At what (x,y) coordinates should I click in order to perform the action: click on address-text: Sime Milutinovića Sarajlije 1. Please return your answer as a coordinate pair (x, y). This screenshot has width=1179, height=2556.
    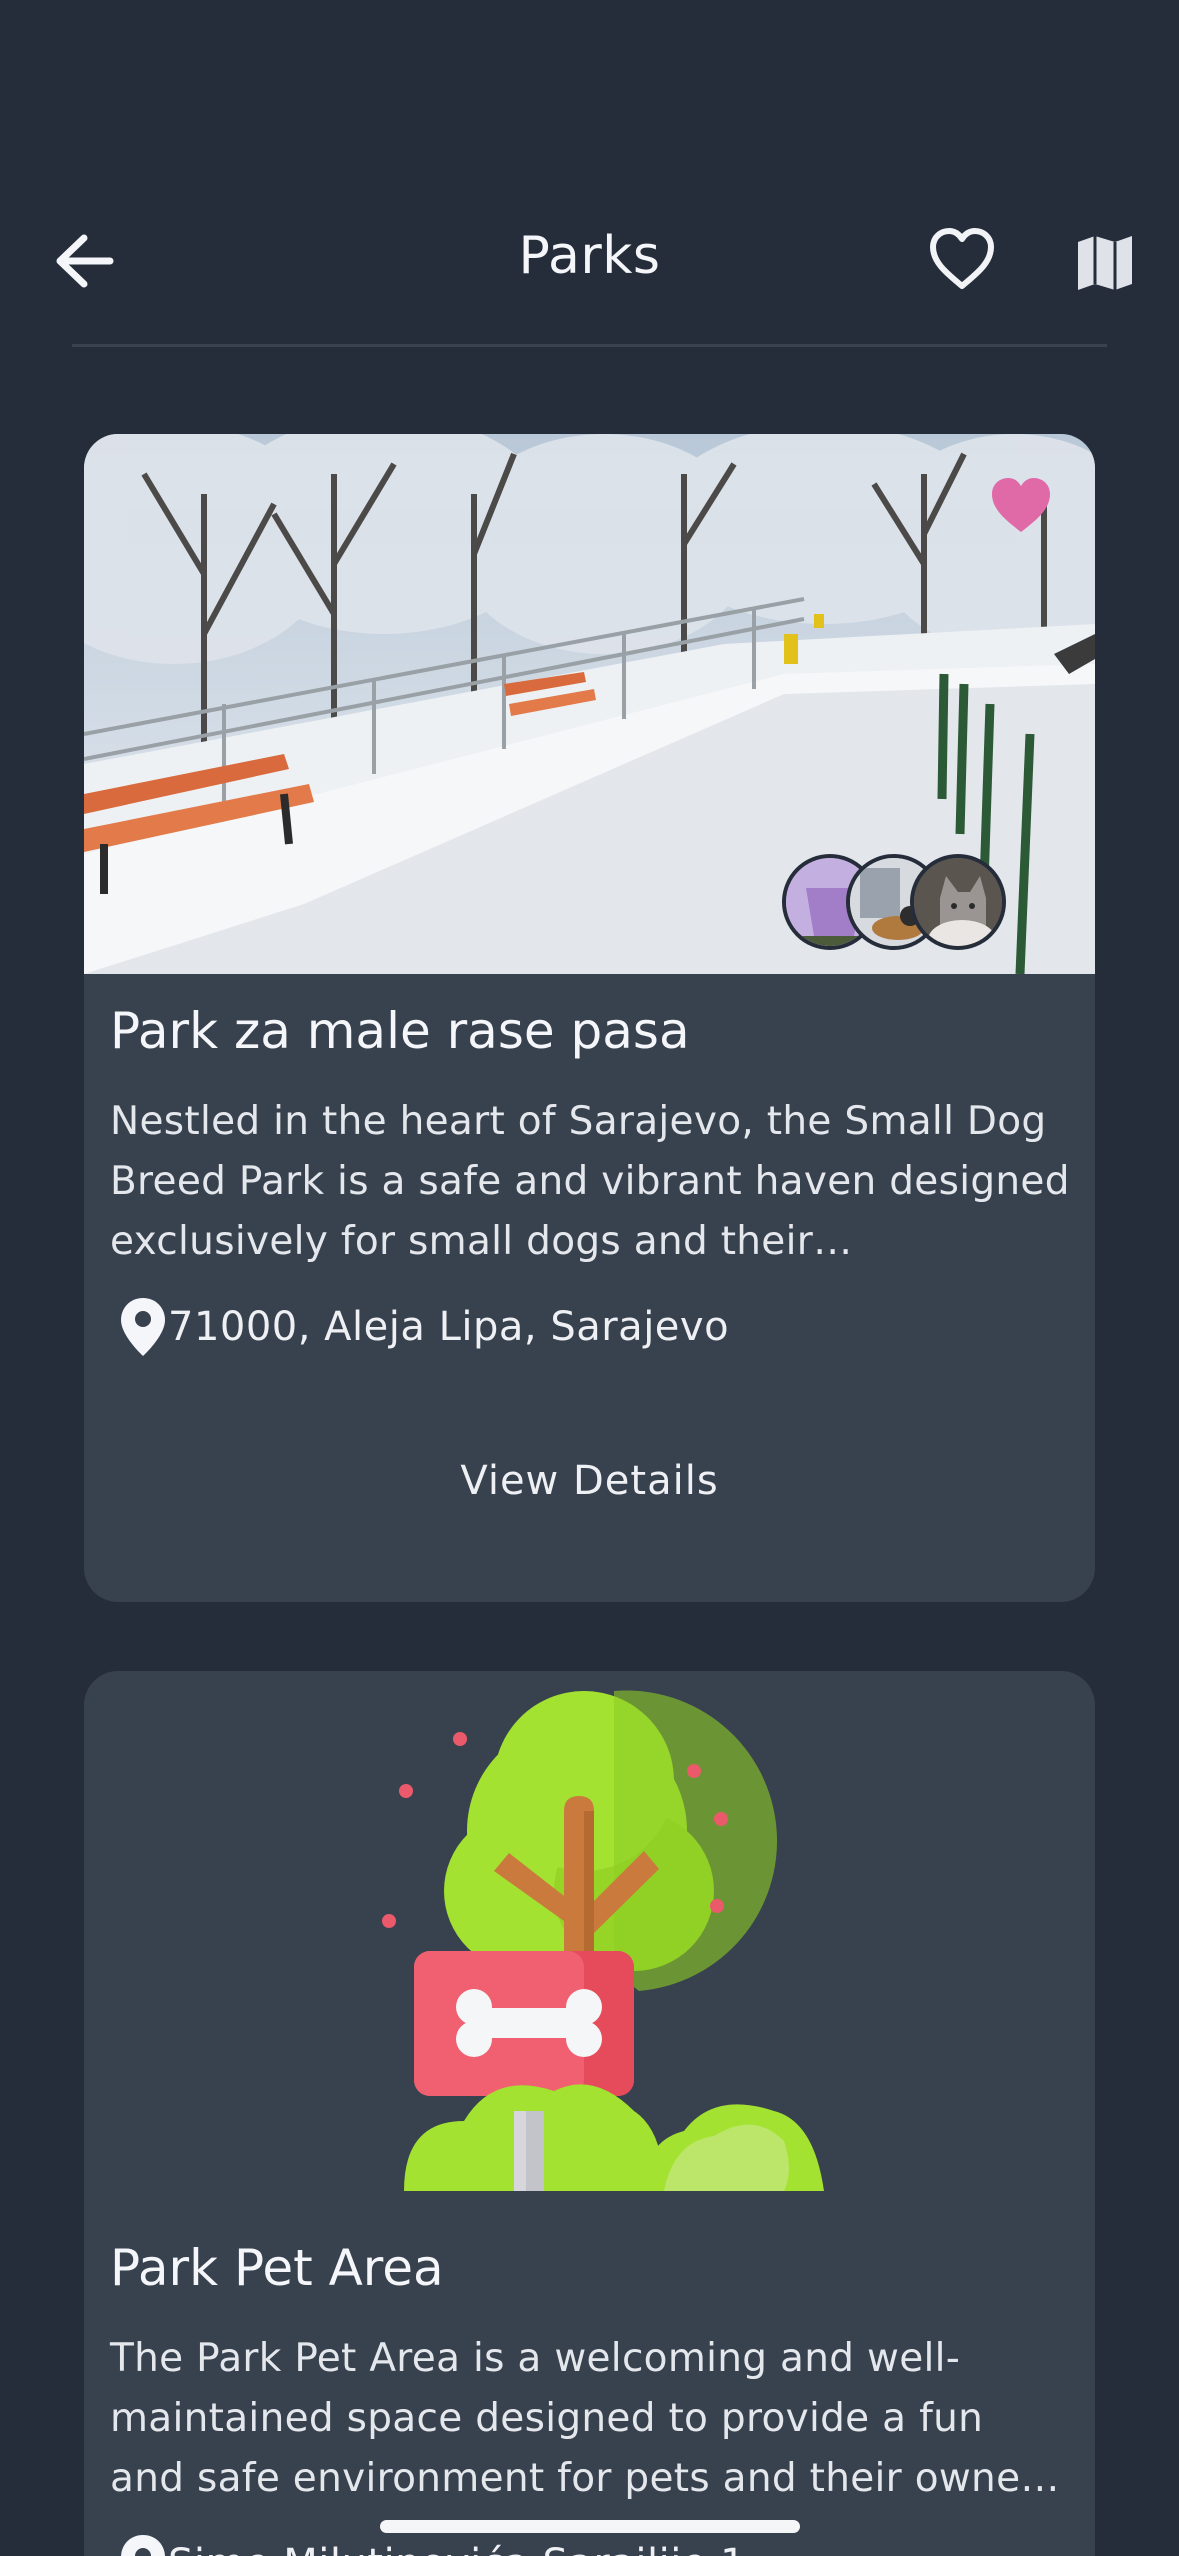
    Looking at the image, I should click on (457, 2548).